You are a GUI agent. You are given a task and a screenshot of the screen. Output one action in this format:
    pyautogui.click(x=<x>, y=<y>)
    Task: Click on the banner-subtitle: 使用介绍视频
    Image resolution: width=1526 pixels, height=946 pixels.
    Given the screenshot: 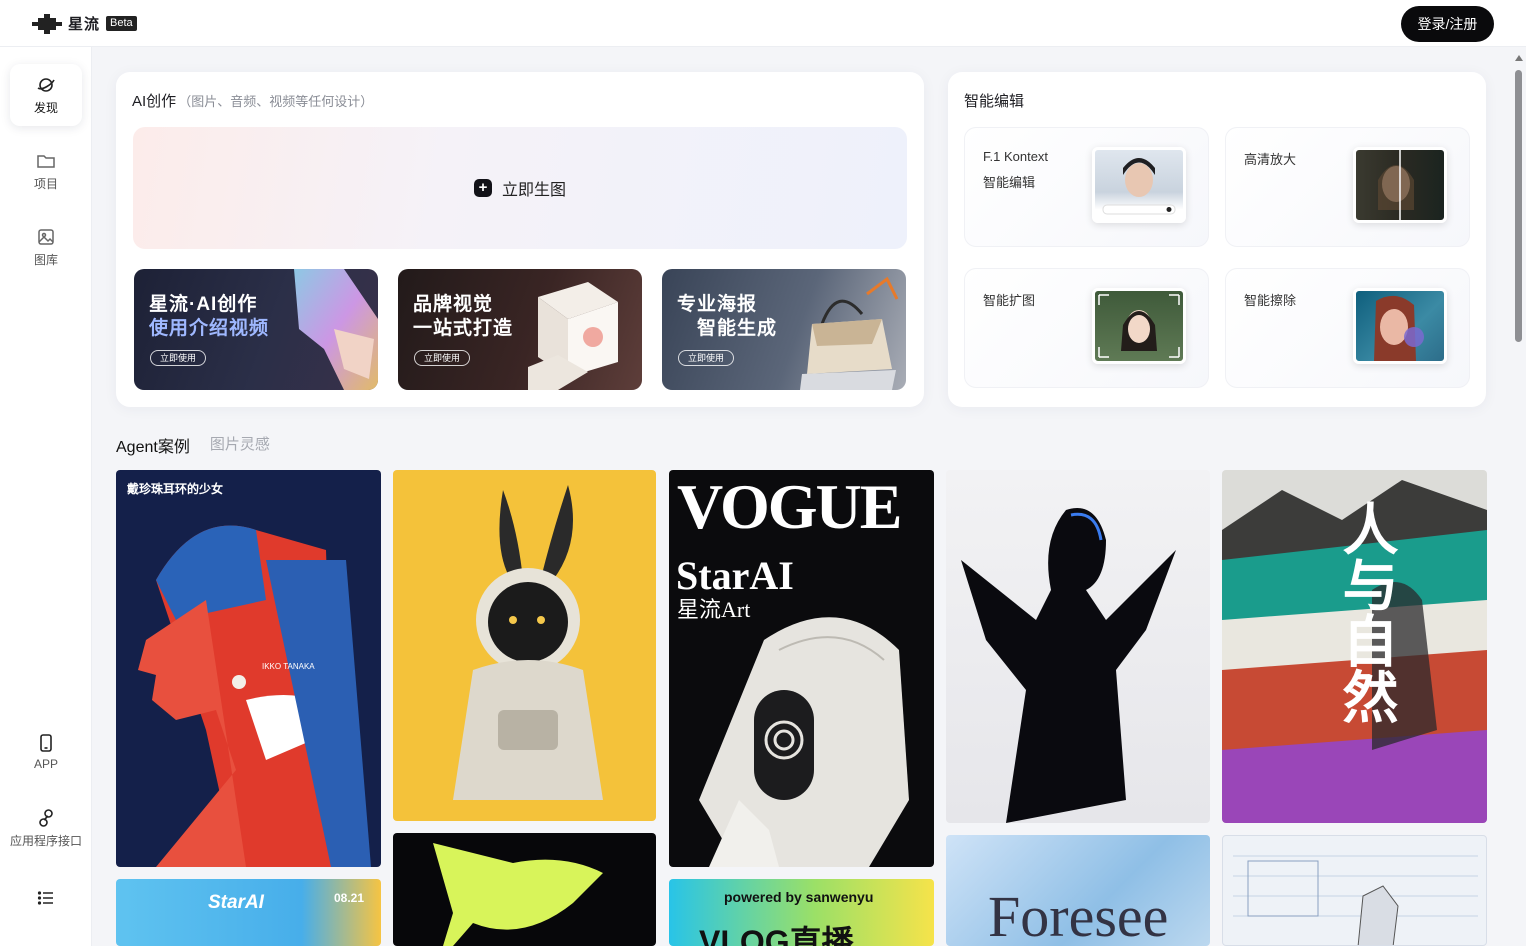 What is the action you would take?
    pyautogui.click(x=209, y=328)
    